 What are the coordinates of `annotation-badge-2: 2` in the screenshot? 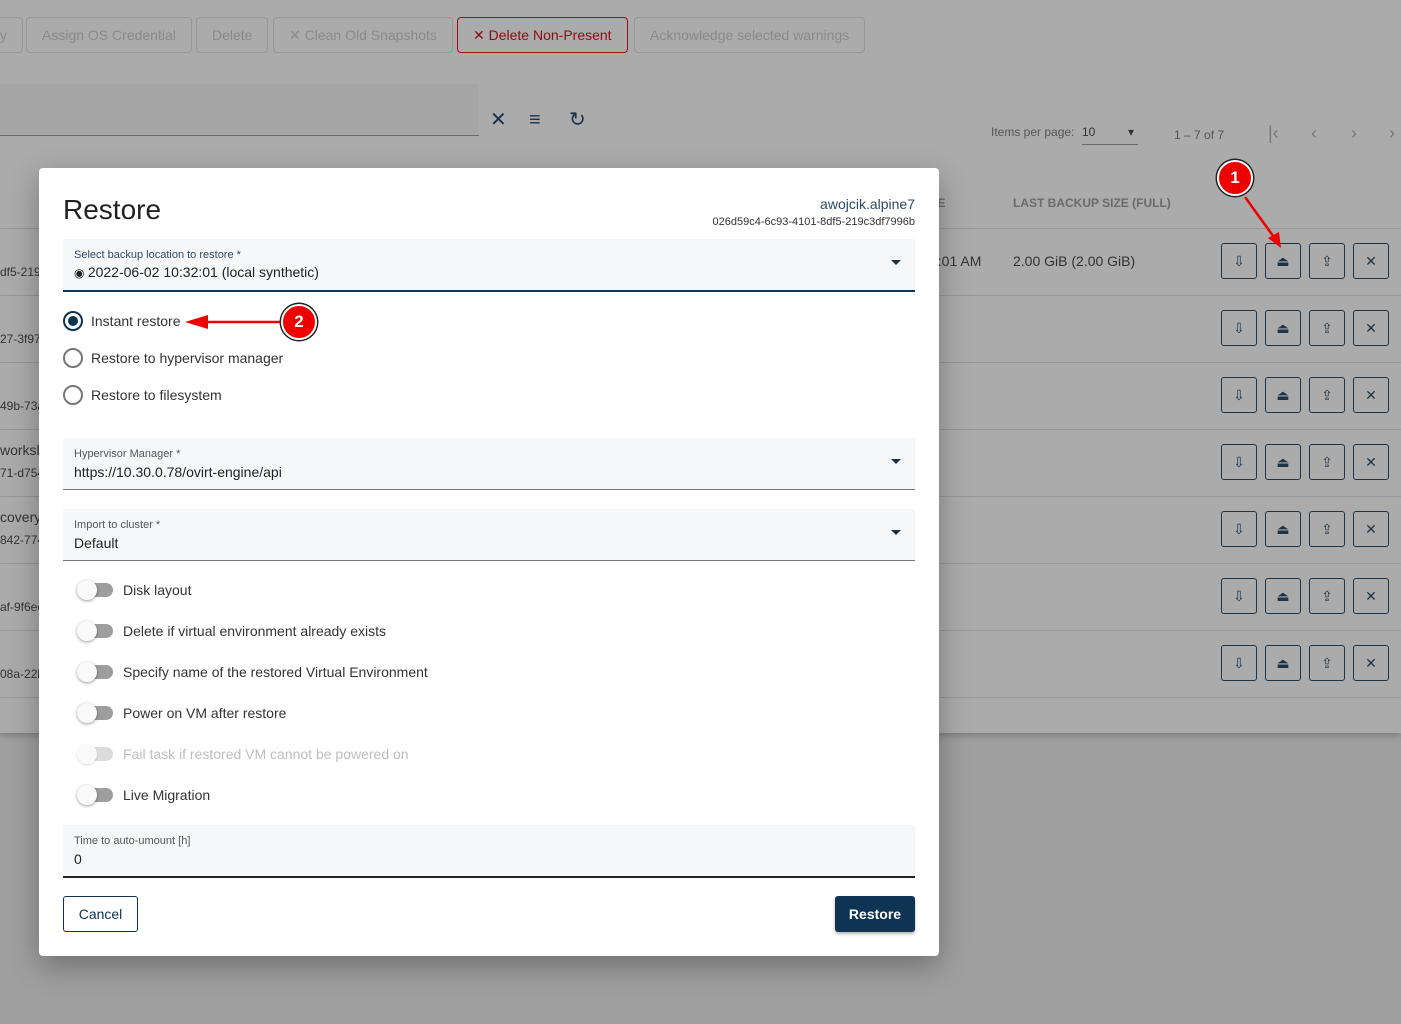 It's located at (299, 322).